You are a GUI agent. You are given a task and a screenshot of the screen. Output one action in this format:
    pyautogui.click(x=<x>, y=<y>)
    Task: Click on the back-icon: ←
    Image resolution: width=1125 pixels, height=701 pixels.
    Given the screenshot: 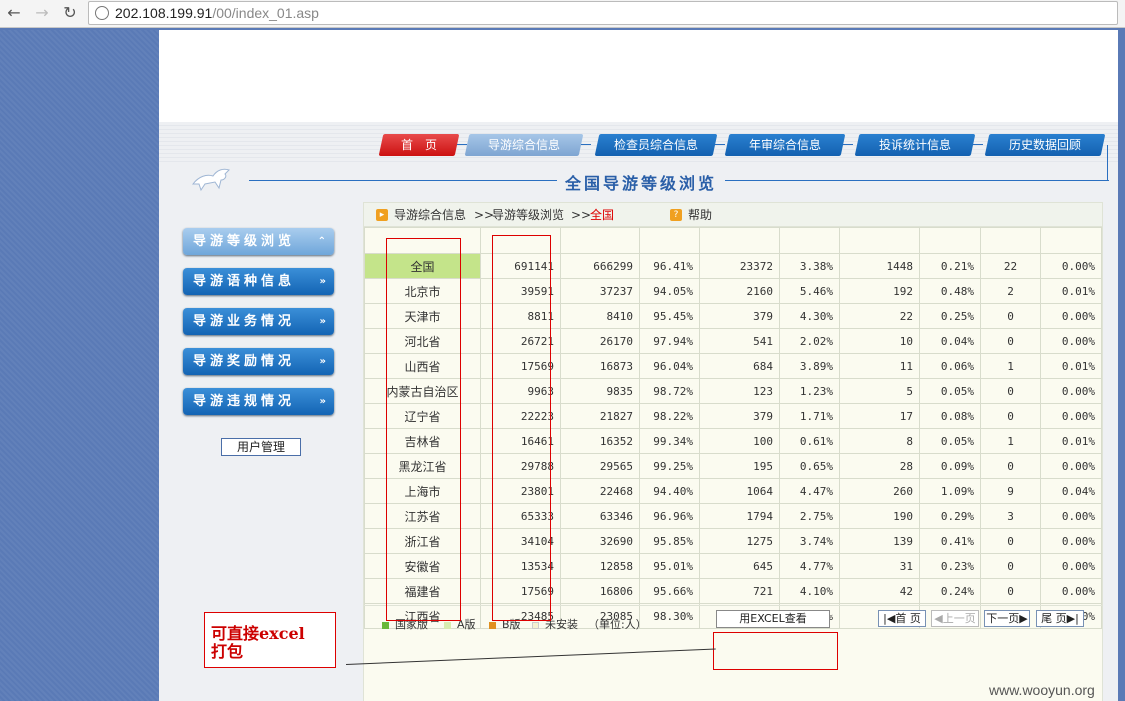 What is the action you would take?
    pyautogui.click(x=14, y=13)
    